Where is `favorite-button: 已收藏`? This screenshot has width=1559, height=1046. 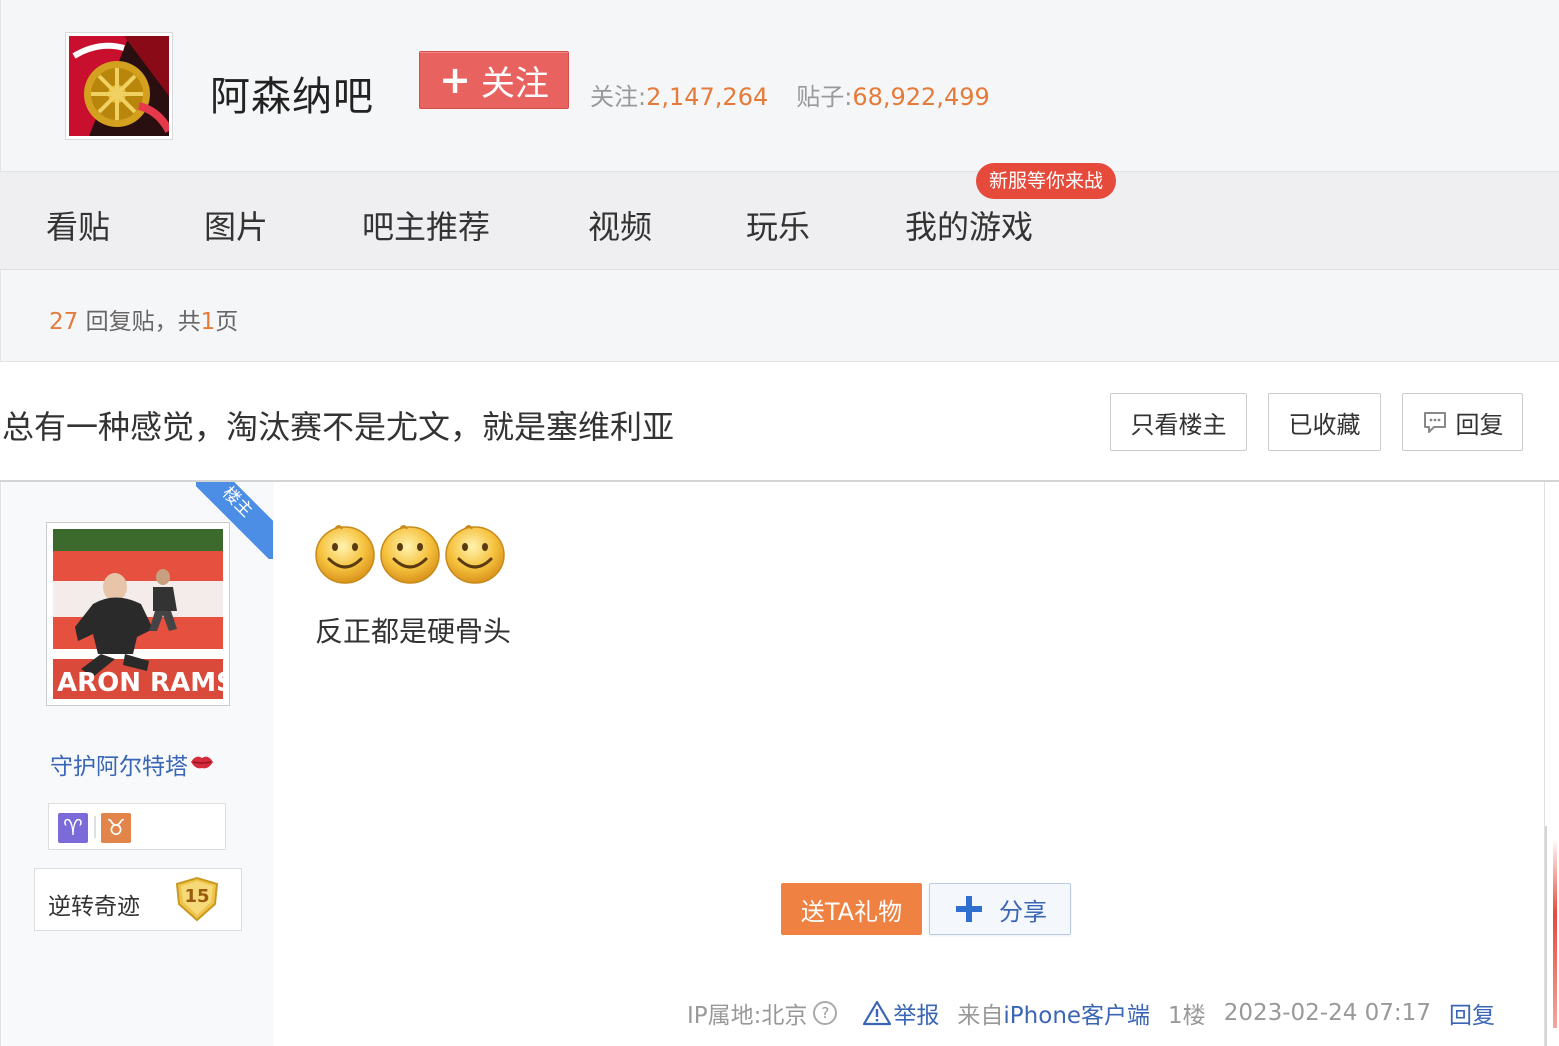 favorite-button: 已收藏 is located at coordinates (1324, 422).